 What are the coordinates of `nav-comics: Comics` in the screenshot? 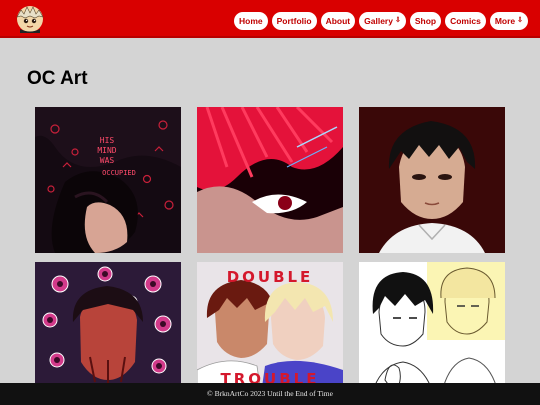 It's located at (465, 21).